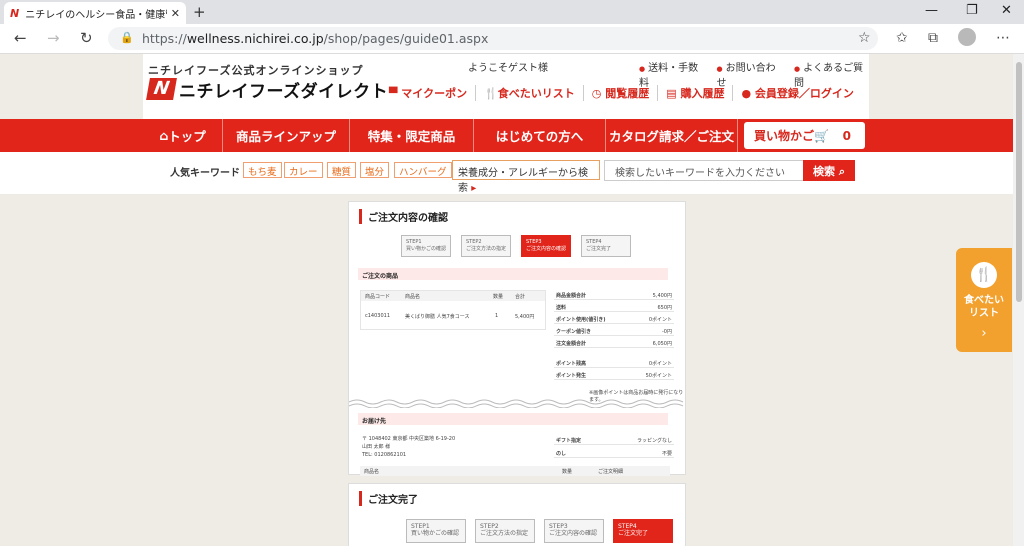 This screenshot has height=546, width=1024. Describe the element at coordinates (614, 343) in the screenshot. I see `summary-row: 注文金額合計 6,050円` at that location.